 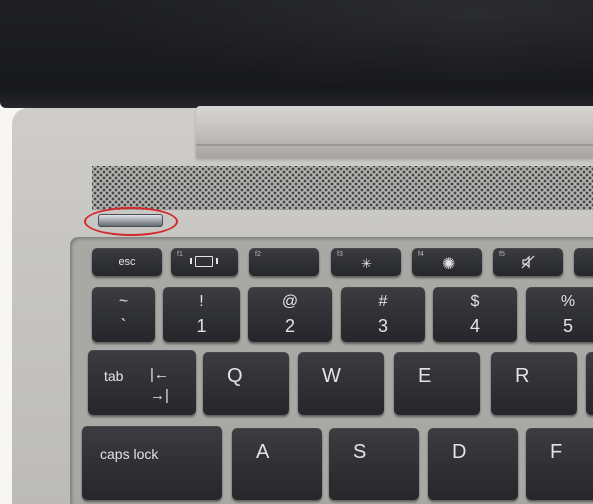 I want to click on key-1-top: !, so click(x=201, y=301).